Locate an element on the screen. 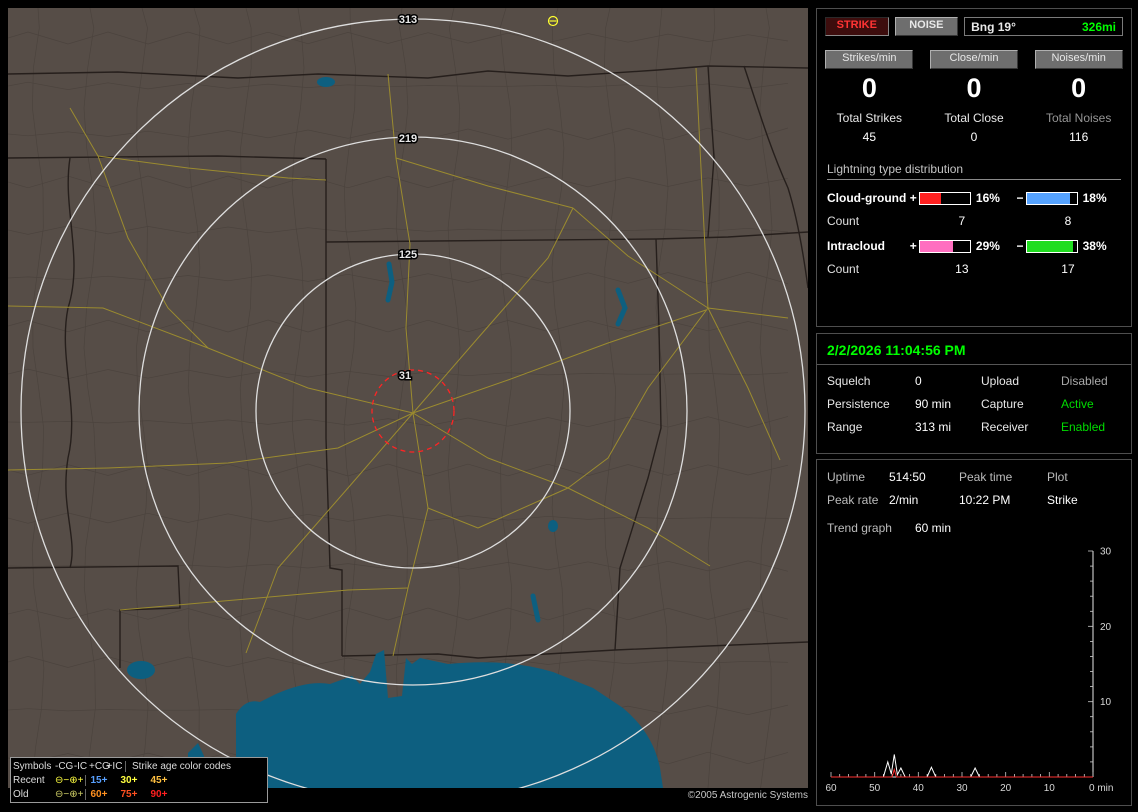  legend-col-neg-ic: -IC is located at coordinates (80, 766).